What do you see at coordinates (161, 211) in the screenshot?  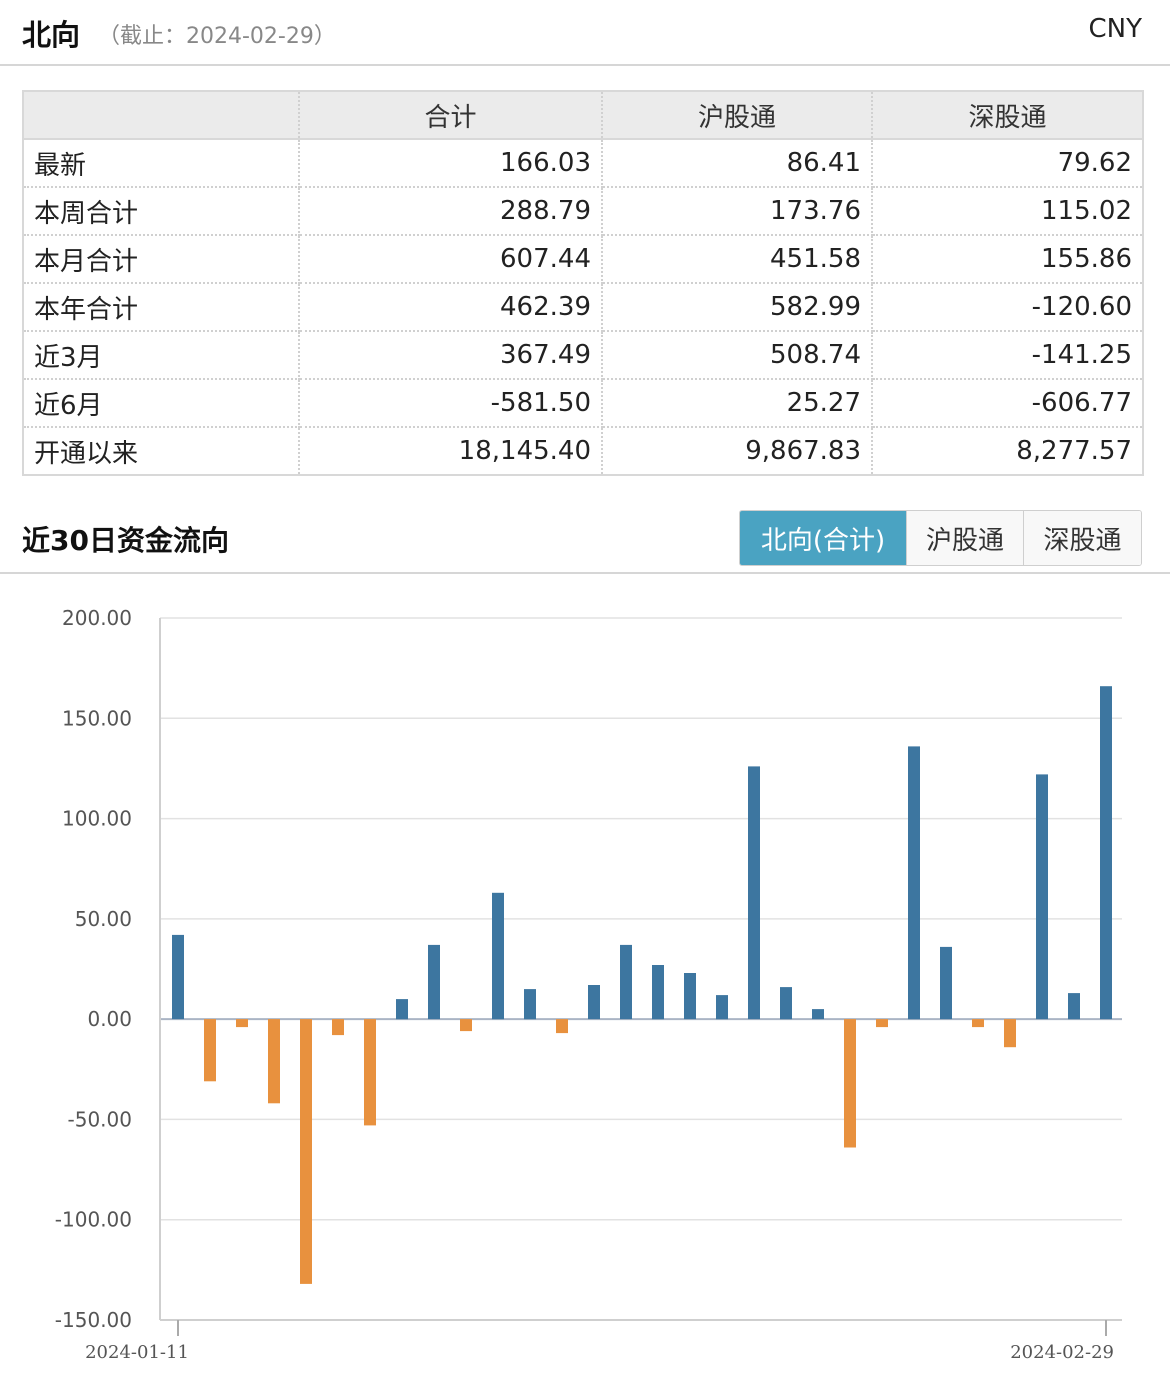 I see `row-label: 本周合计` at bounding box center [161, 211].